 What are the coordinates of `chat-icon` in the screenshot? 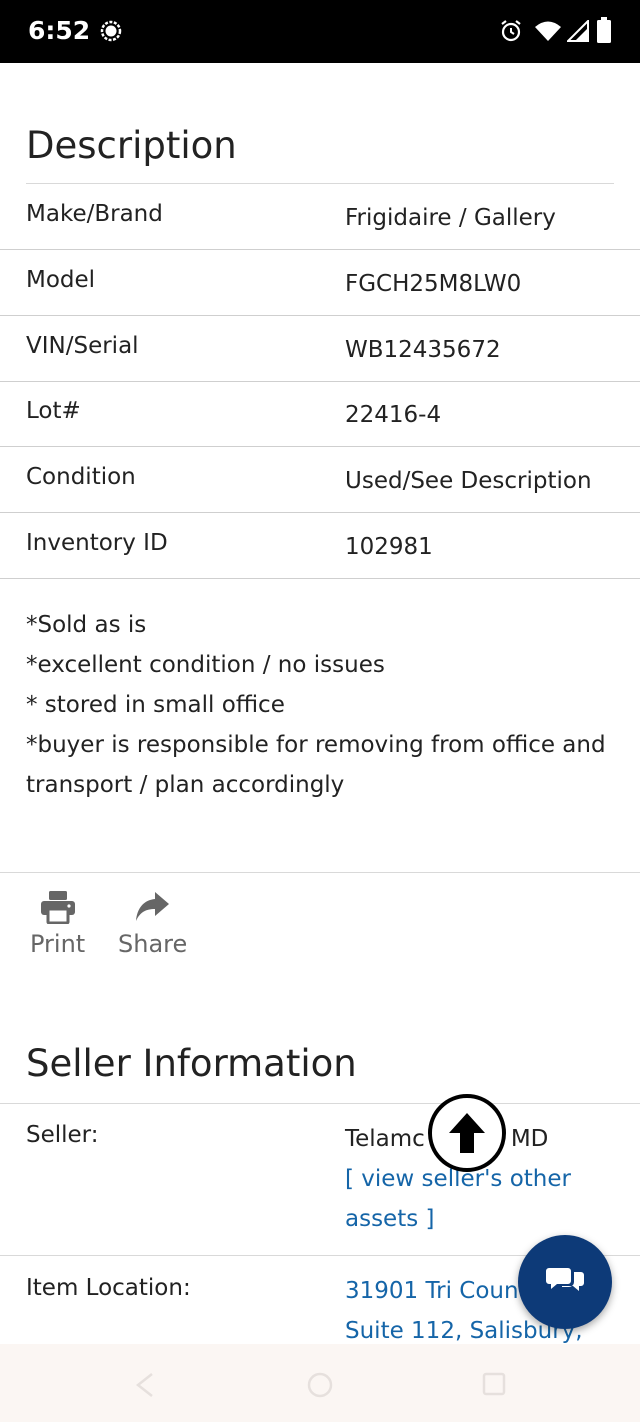 It's located at (565, 1279).